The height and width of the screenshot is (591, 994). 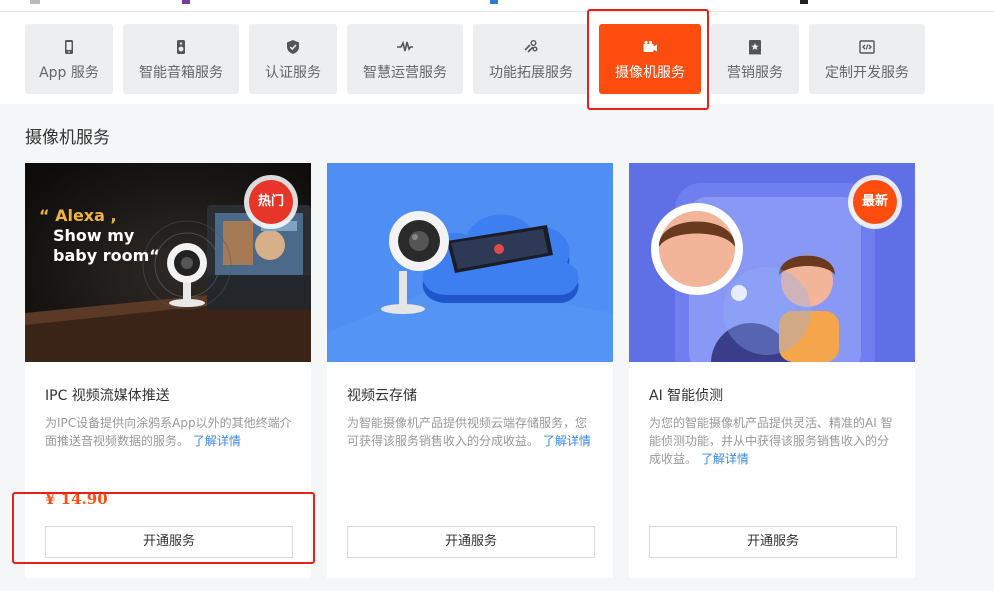 What do you see at coordinates (531, 73) in the screenshot?
I see `tab-label: 功能拓展服务` at bounding box center [531, 73].